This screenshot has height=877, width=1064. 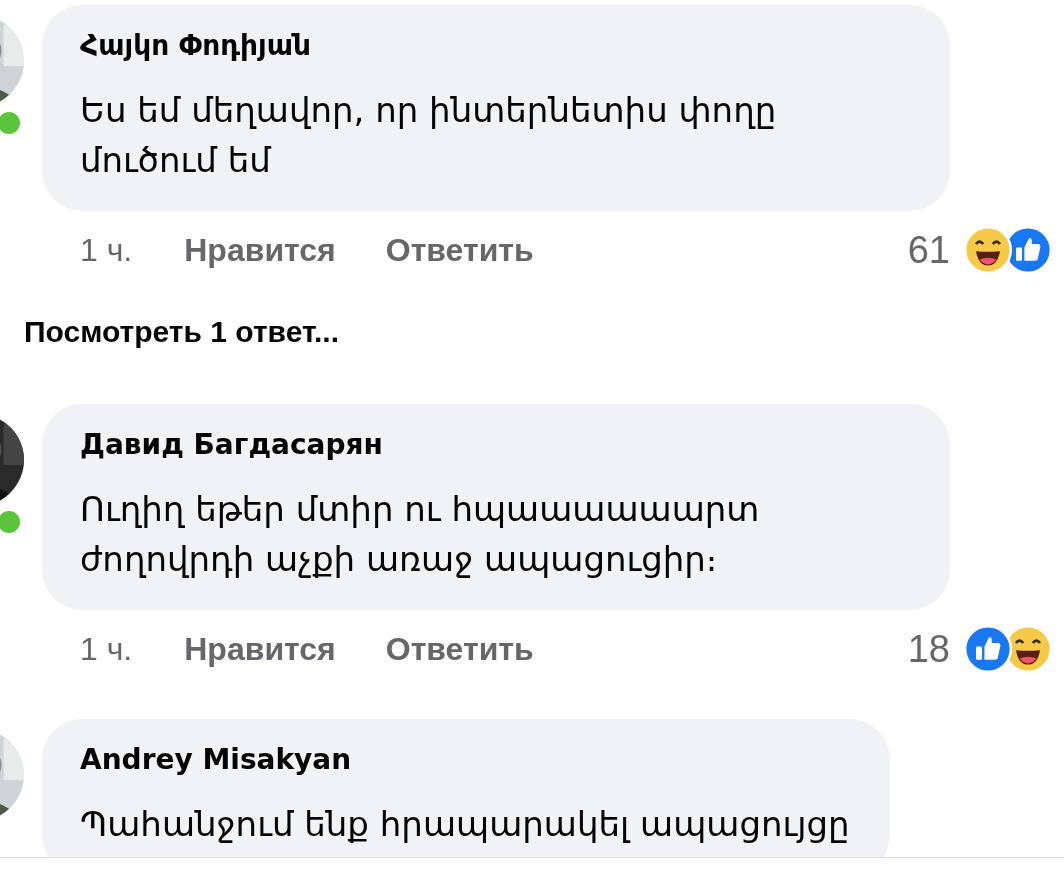 What do you see at coordinates (495, 445) in the screenshot?
I see `comment-author: Давид Багдасарян` at bounding box center [495, 445].